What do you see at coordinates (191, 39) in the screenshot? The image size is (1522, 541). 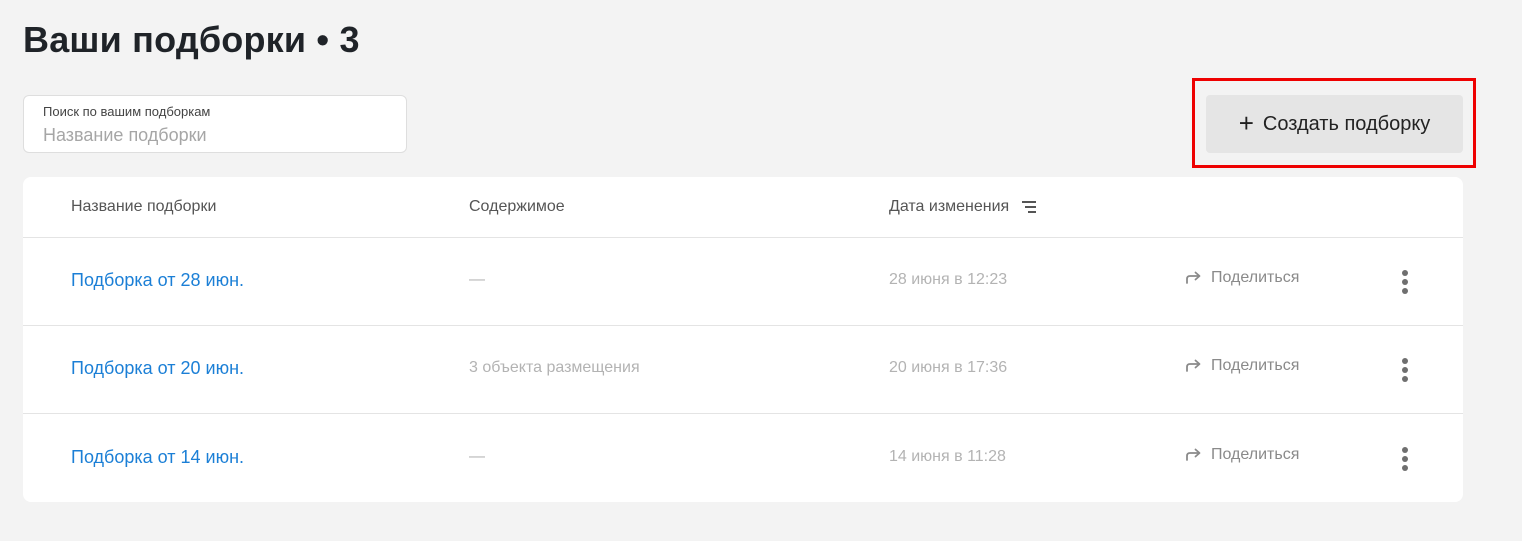 I see `page-title: Ваши подборки • 3` at bounding box center [191, 39].